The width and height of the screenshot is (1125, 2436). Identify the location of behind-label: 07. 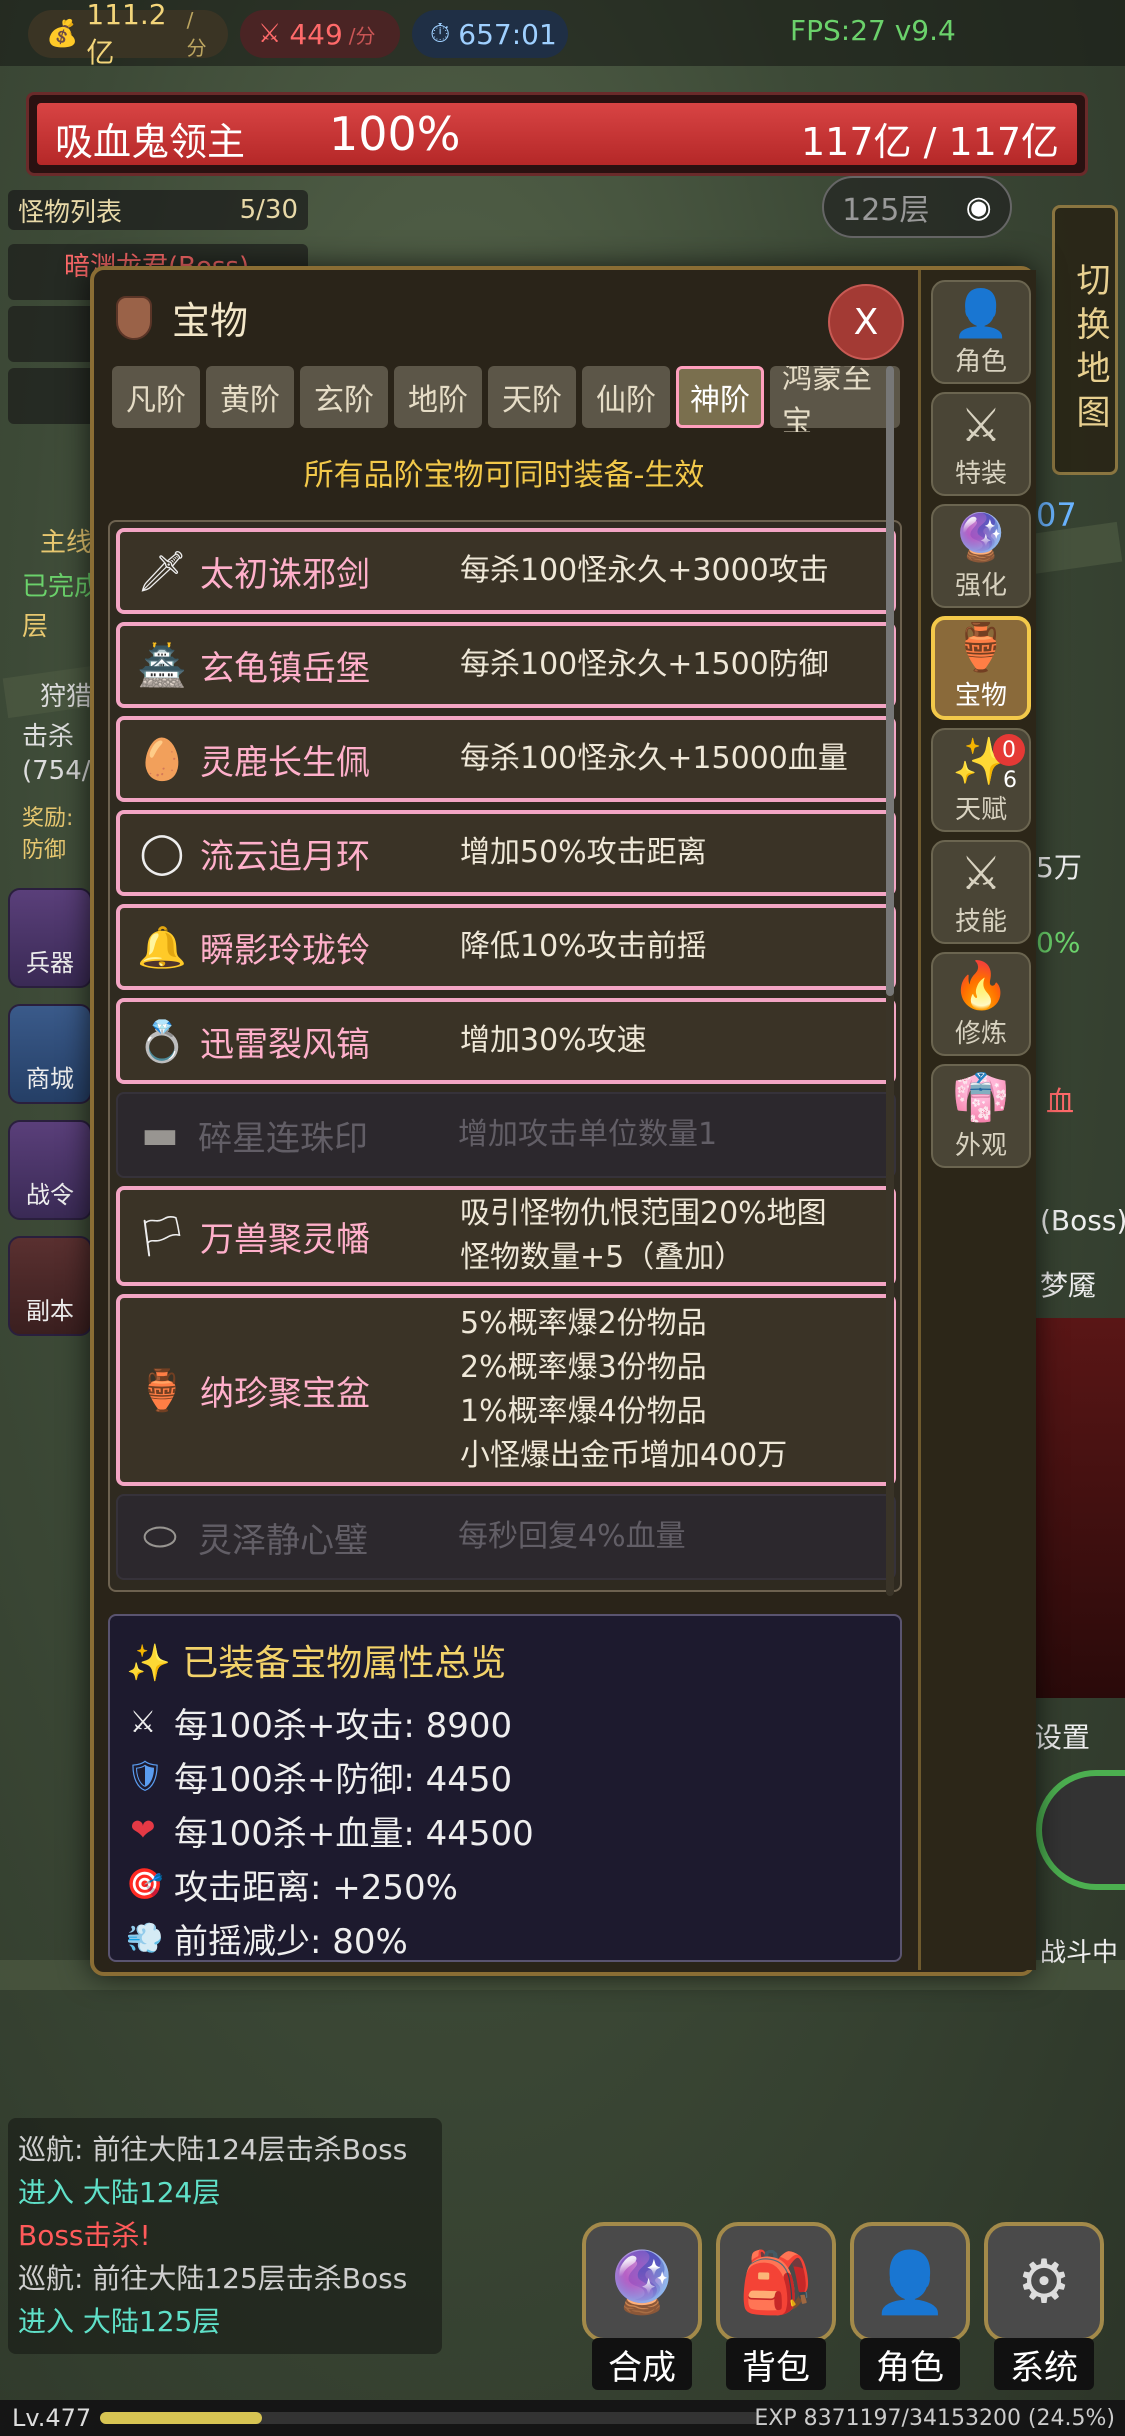
(1056, 515).